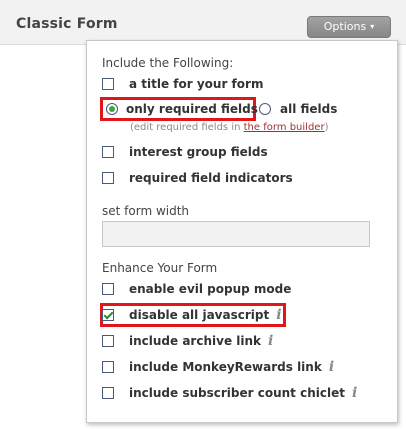 This screenshot has width=406, height=429. I want to click on include-heading: Include the Following:, so click(168, 63).